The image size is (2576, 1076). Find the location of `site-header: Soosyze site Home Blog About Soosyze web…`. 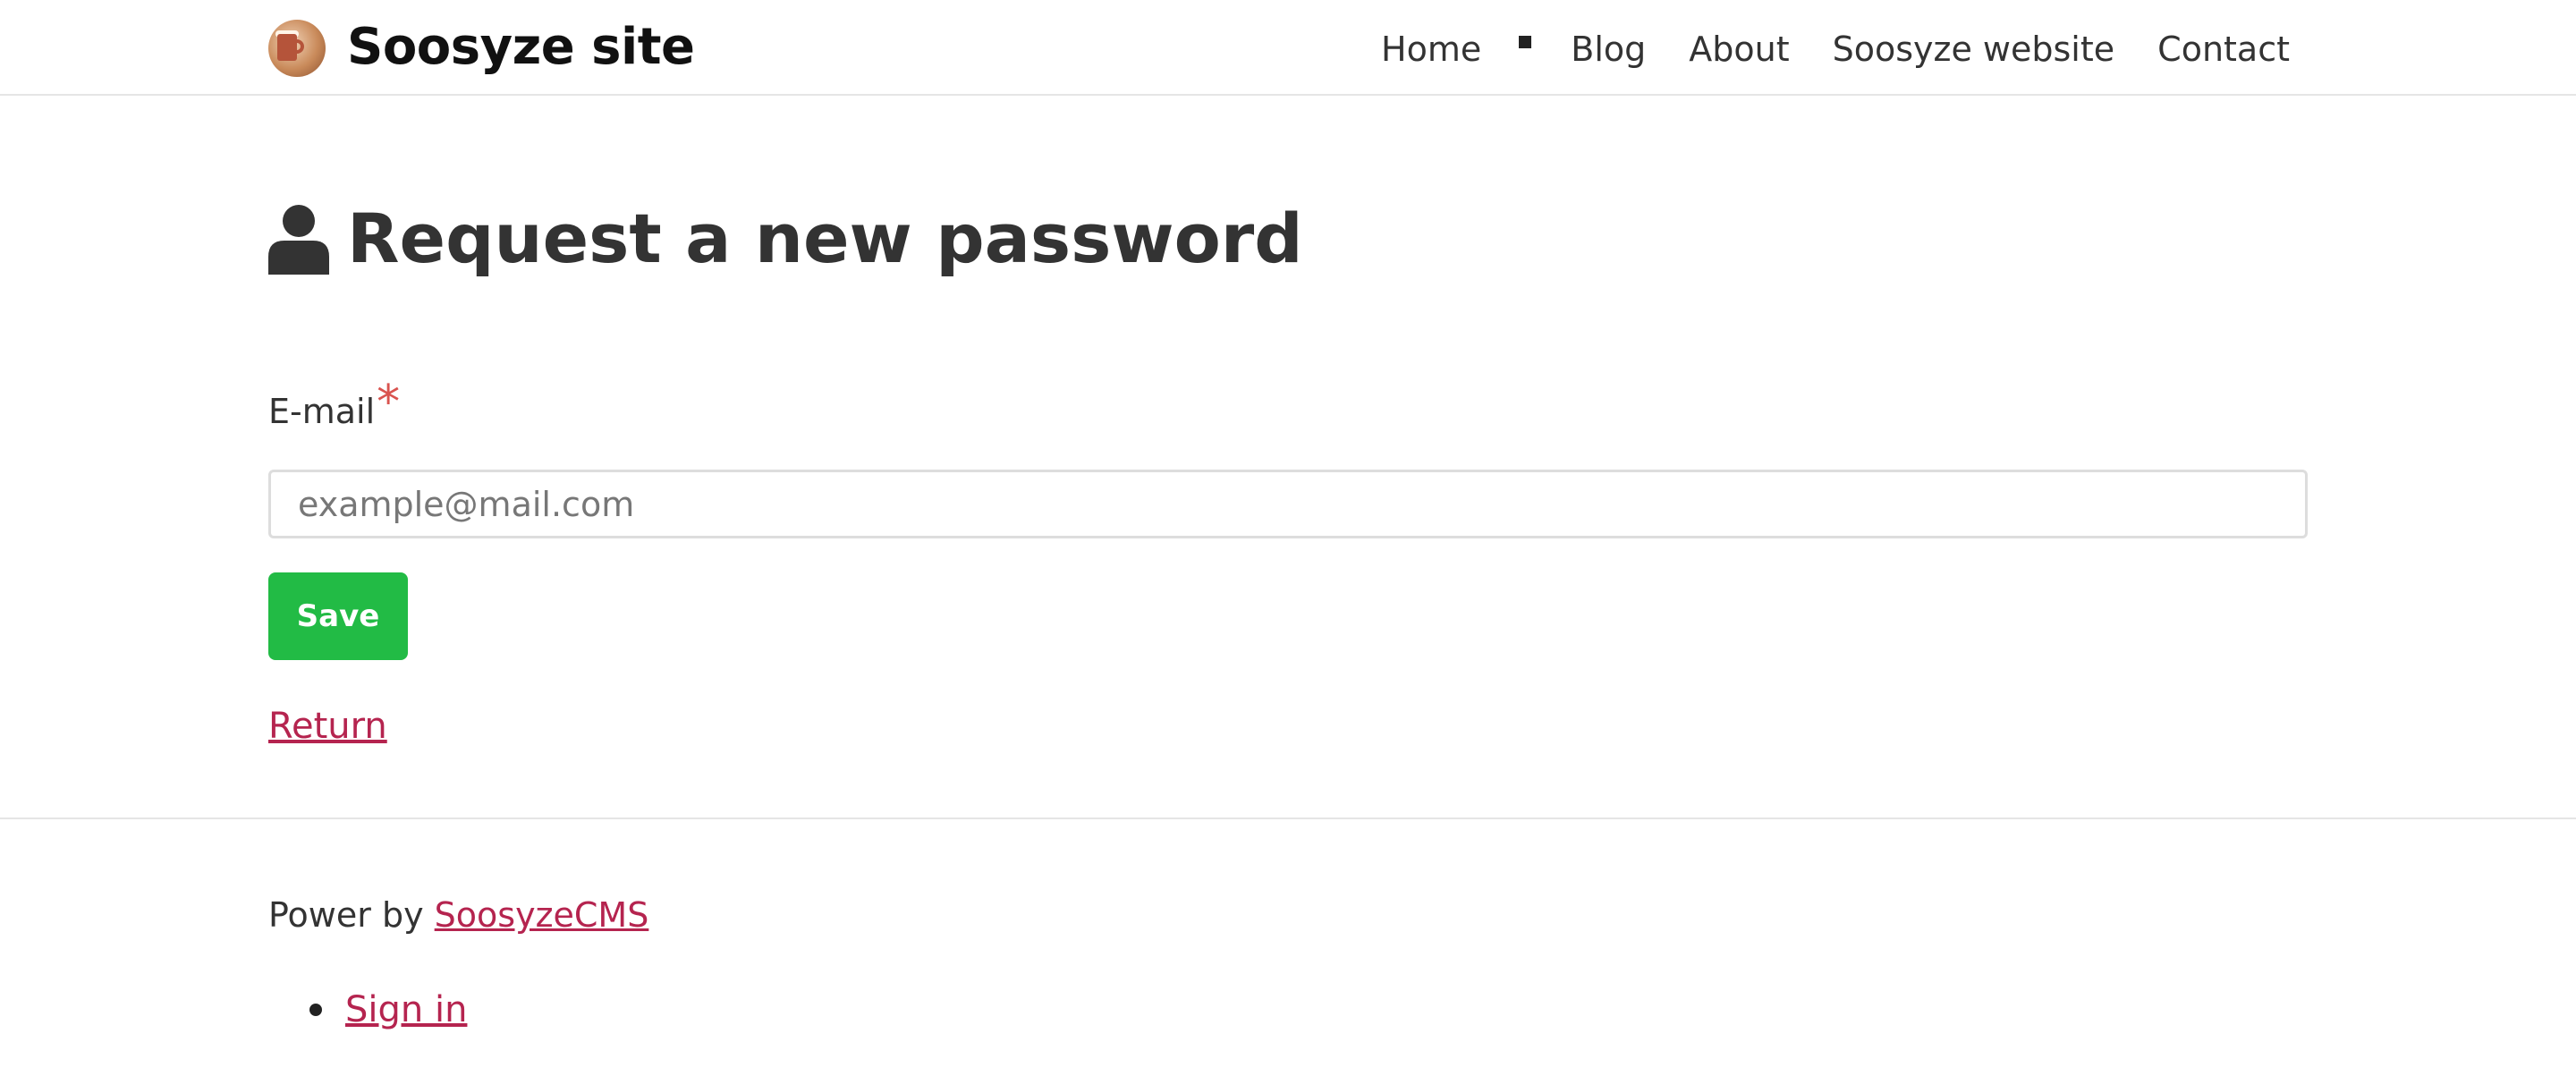

site-header: Soosyze site Home Blog About Soosyze web… is located at coordinates (1288, 48).